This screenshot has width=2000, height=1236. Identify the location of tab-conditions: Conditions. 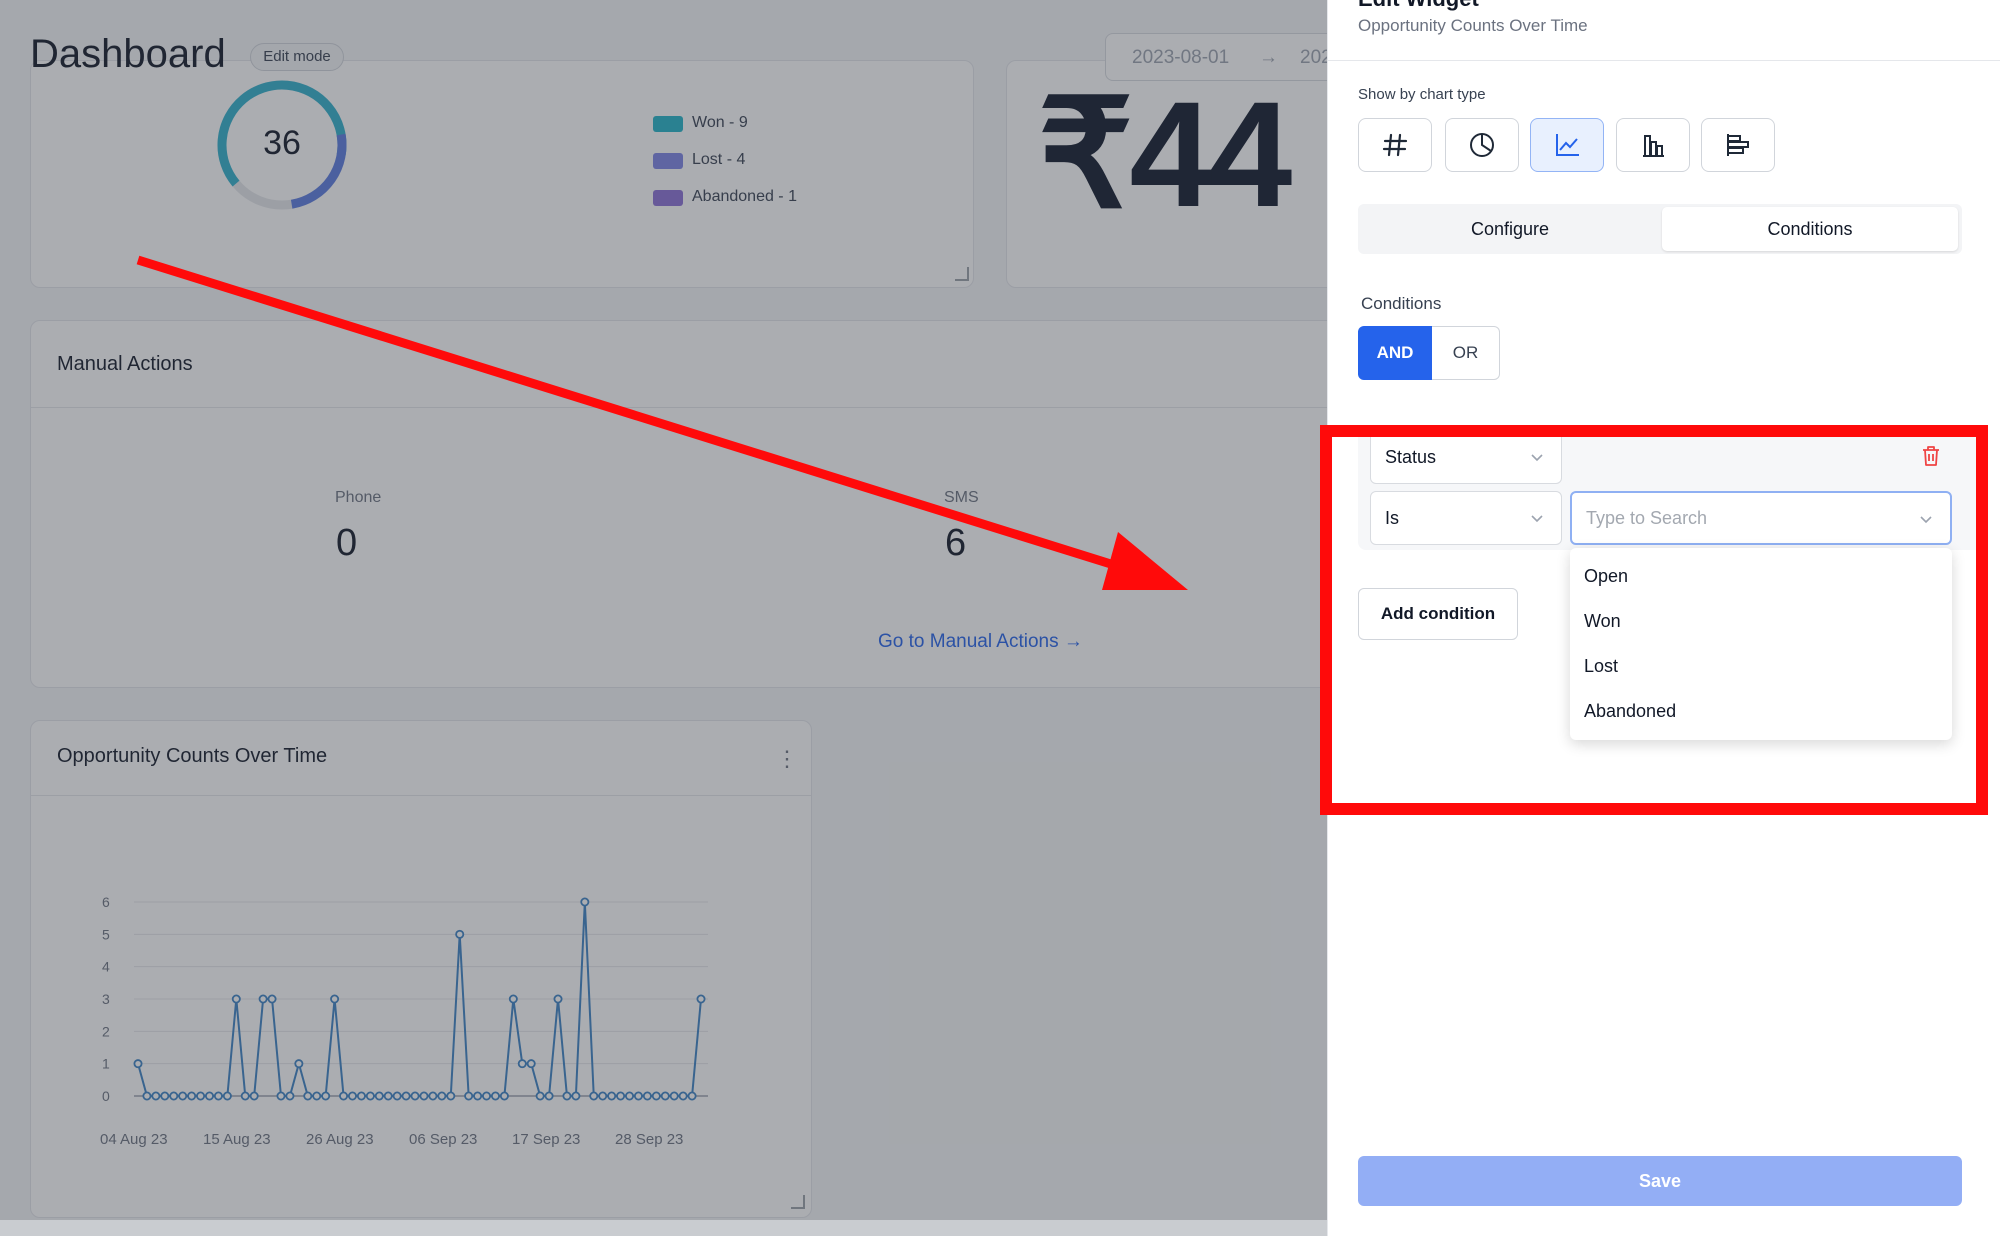
(1810, 229).